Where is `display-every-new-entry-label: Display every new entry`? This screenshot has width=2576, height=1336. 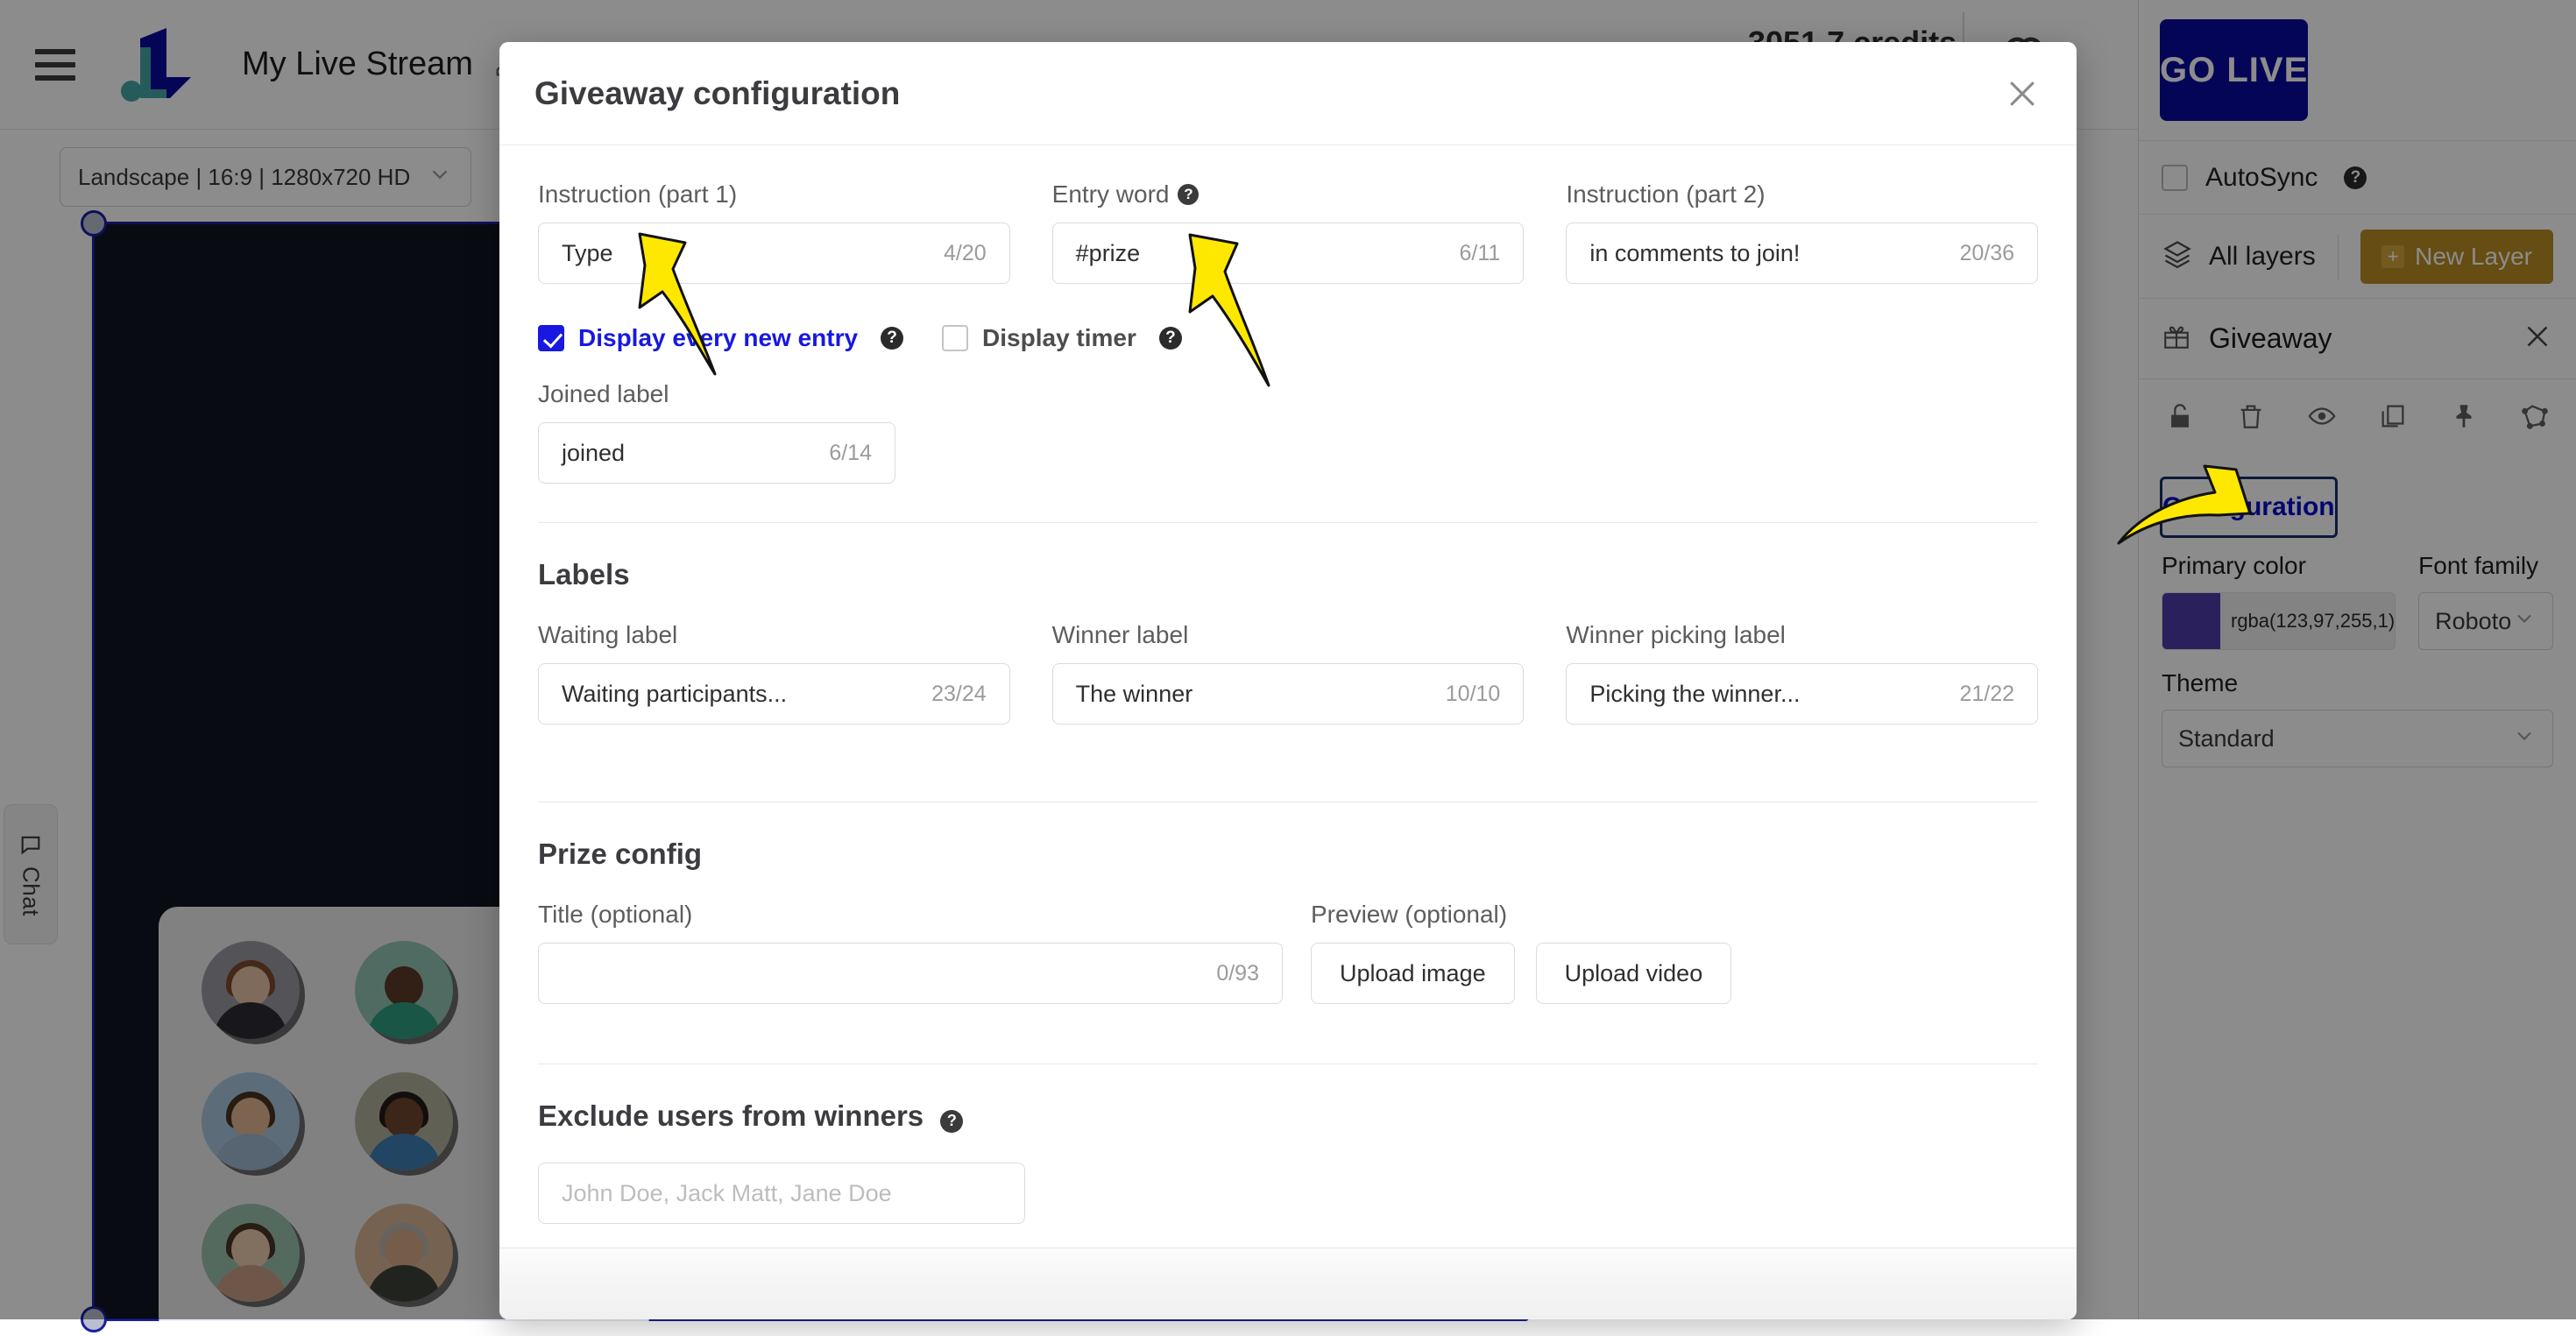 display-every-new-entry-label: Display every new entry is located at coordinates (718, 338).